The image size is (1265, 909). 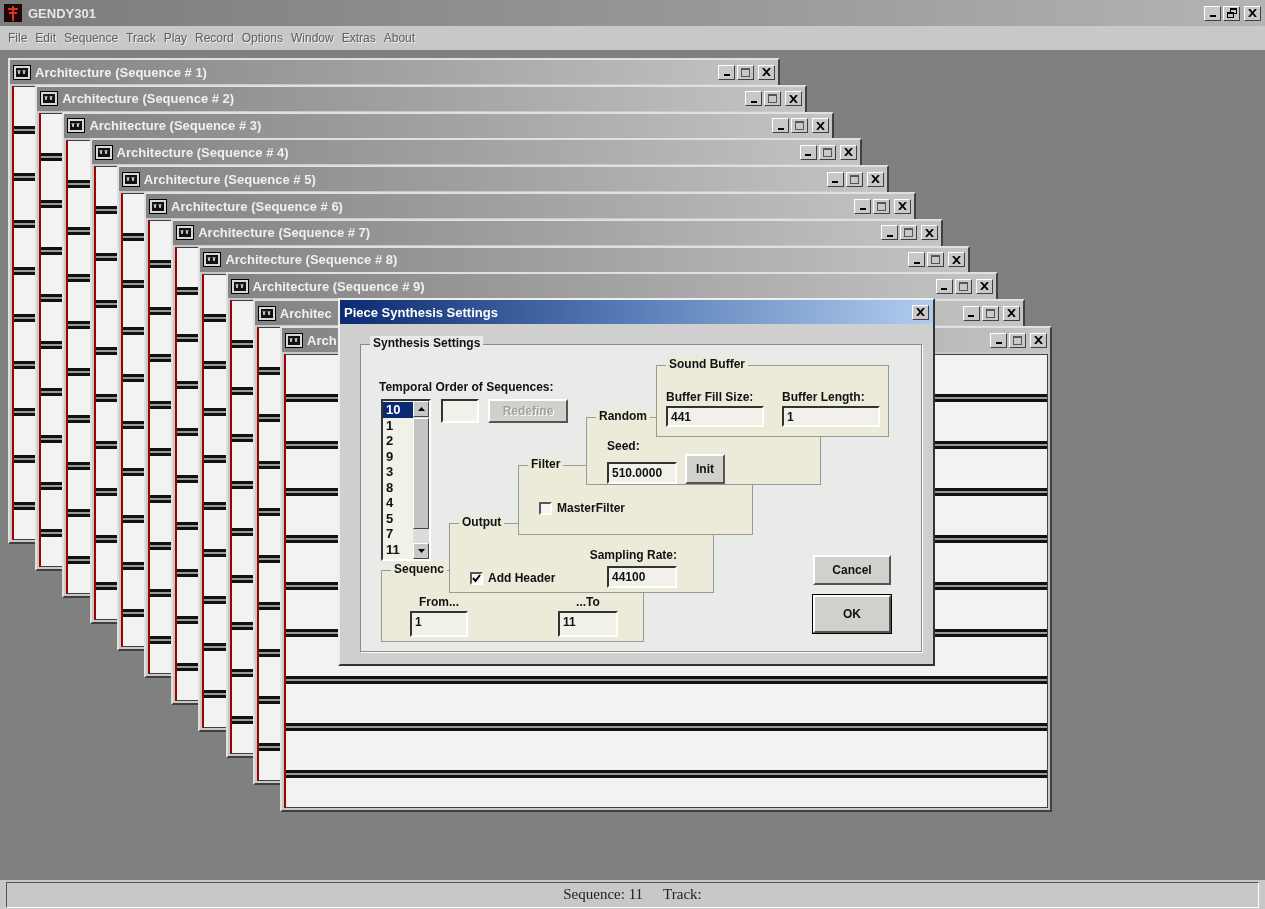 What do you see at coordinates (141, 38) in the screenshot?
I see `menu-item: Track` at bounding box center [141, 38].